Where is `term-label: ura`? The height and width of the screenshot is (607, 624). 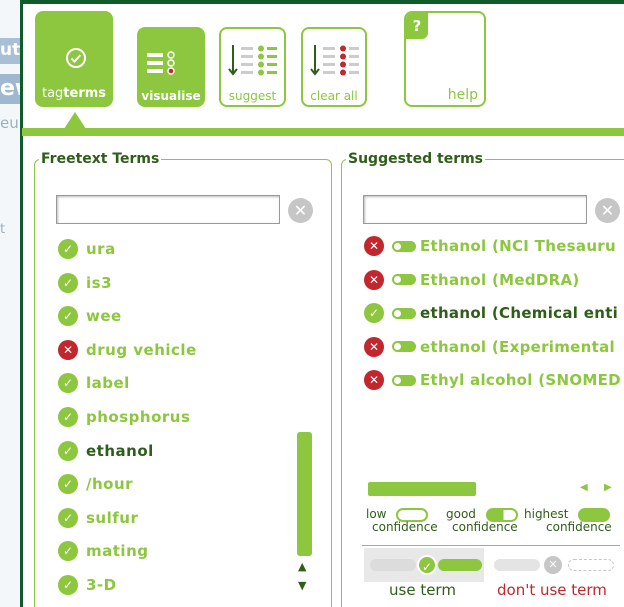
term-label: ura is located at coordinates (101, 249).